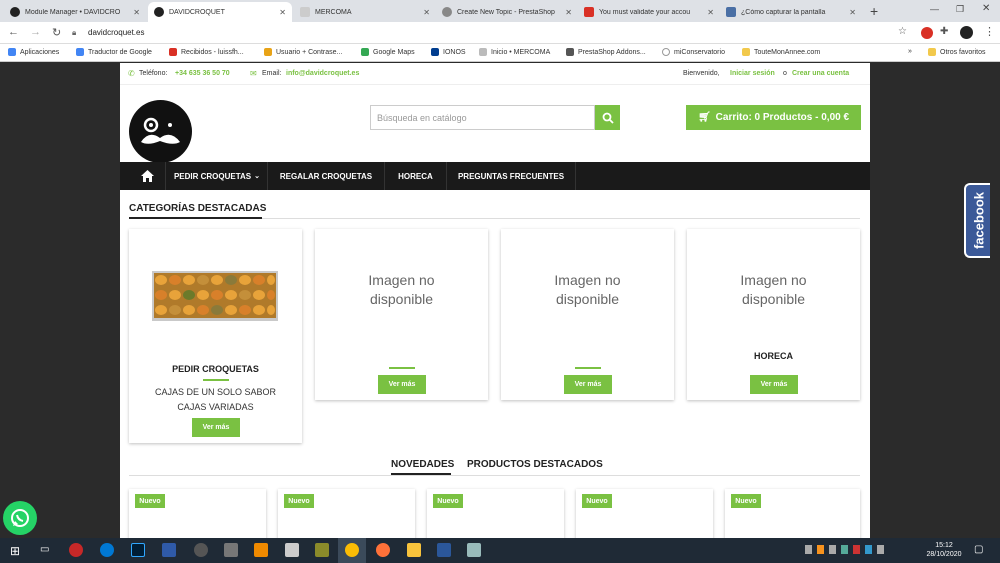  Describe the element at coordinates (935, 300) in the screenshot. I see `page-background-right` at that location.